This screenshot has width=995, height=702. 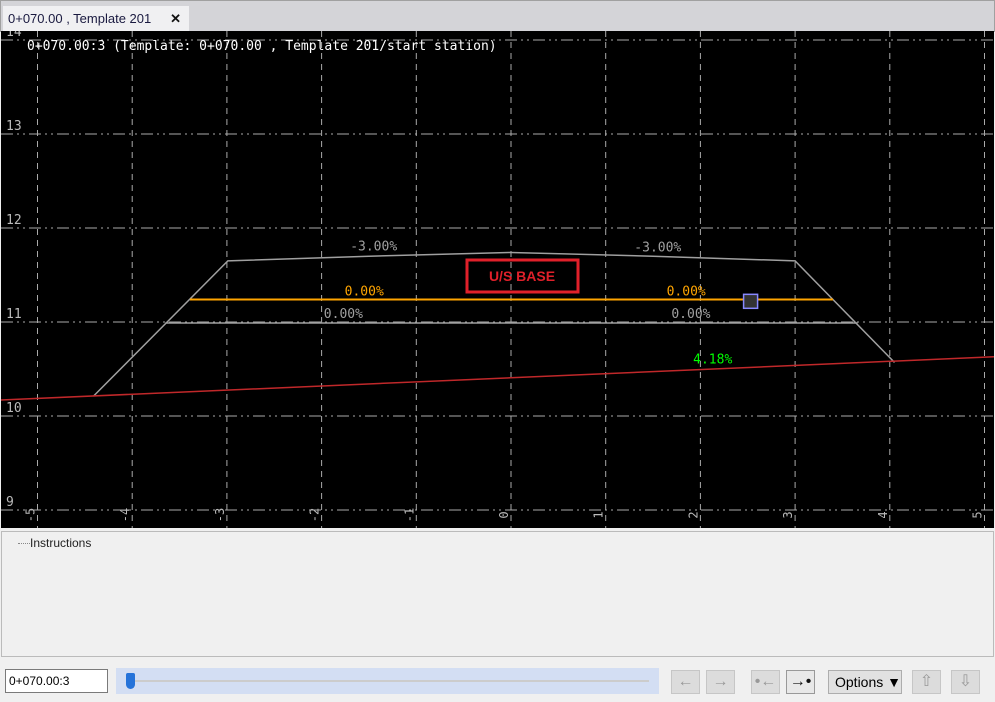 I want to click on next-button: →, so click(x=720, y=682).